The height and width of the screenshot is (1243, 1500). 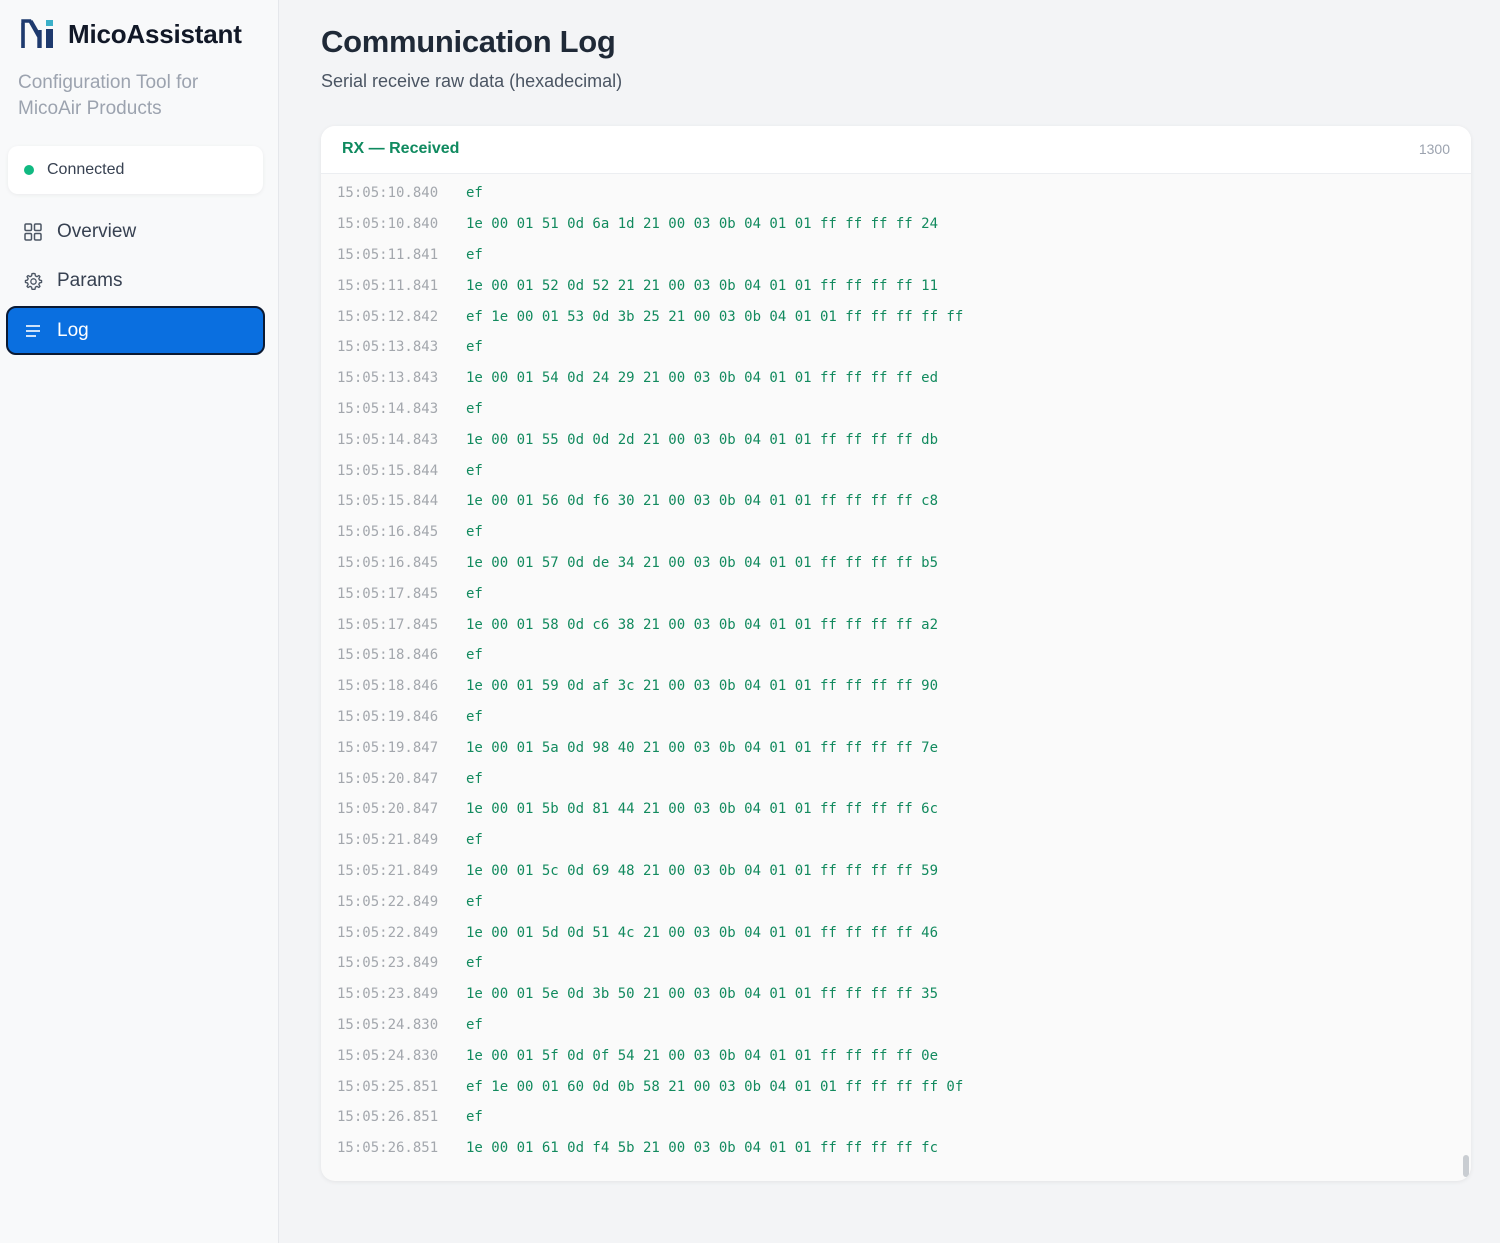 I want to click on grid-icon, so click(x=33, y=232).